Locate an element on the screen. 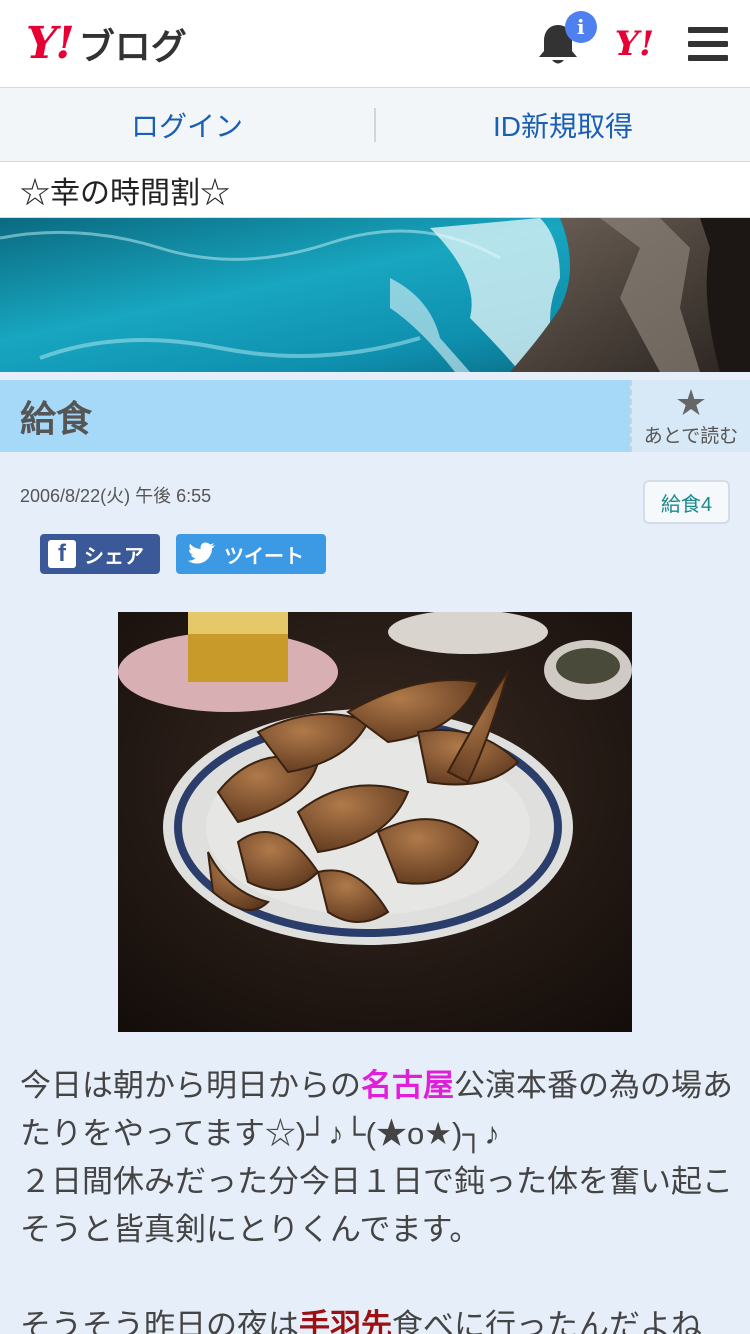 The image size is (750, 1334). register-link: ID新規取得 is located at coordinates (563, 125).